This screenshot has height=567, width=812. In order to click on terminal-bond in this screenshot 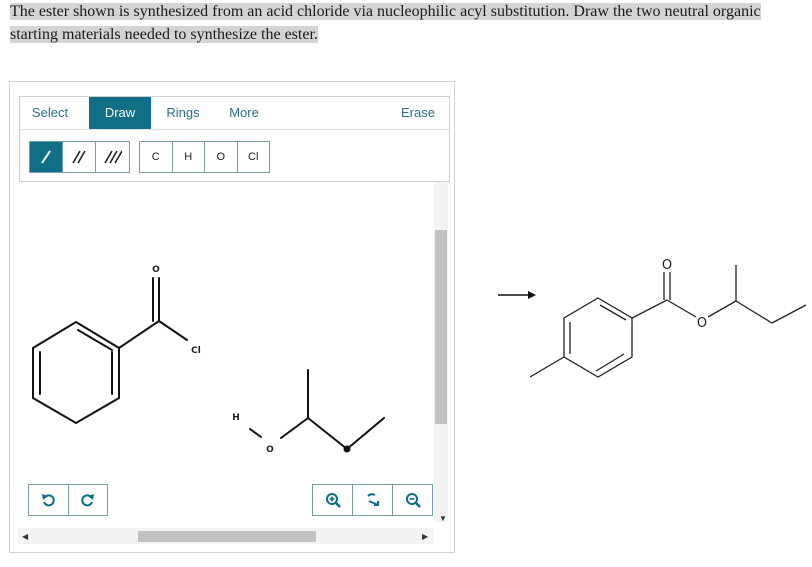, I will do `click(365, 433)`.